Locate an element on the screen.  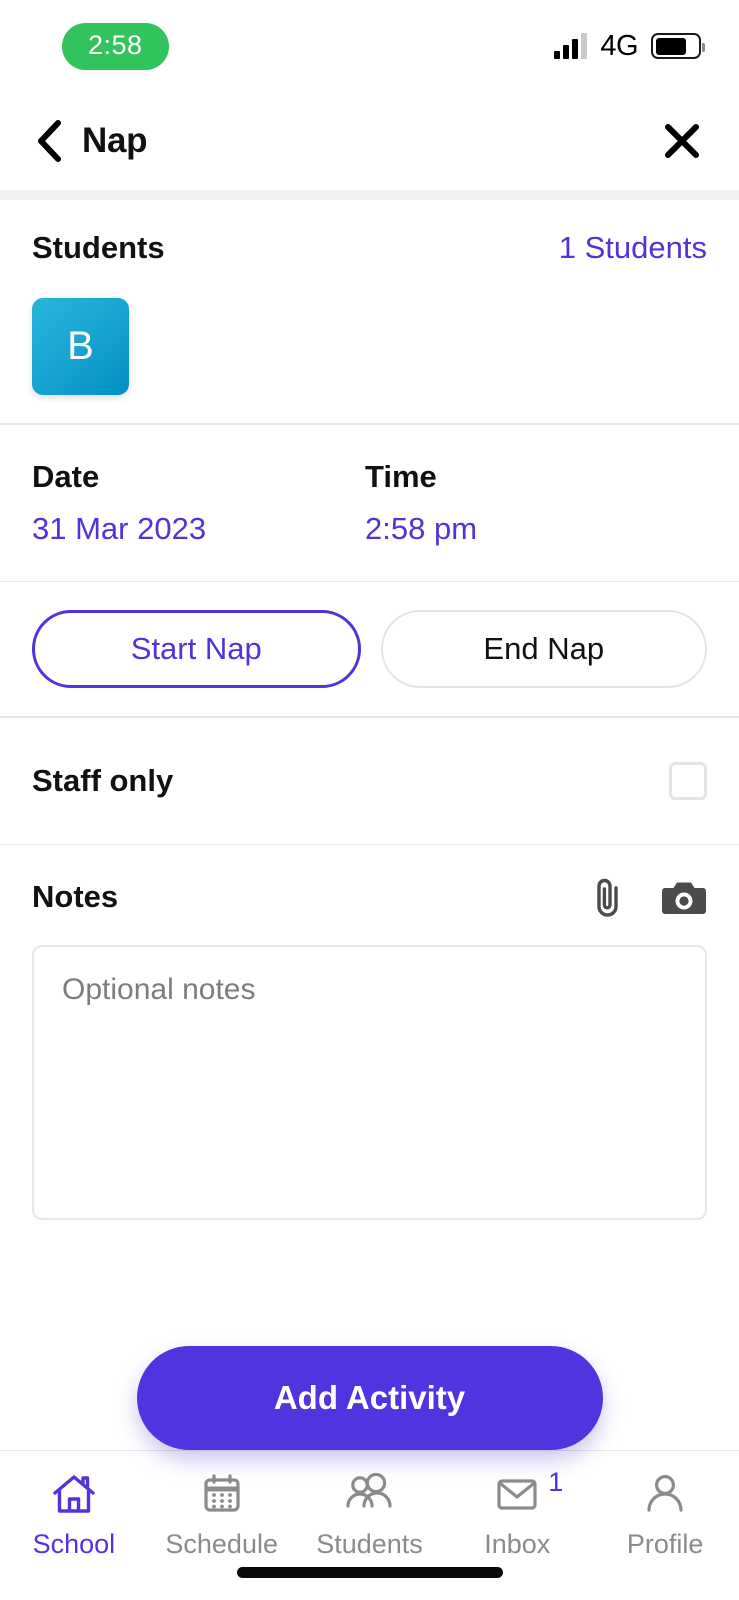
time-field: Time 2:58 pm is located at coordinates (531, 503).